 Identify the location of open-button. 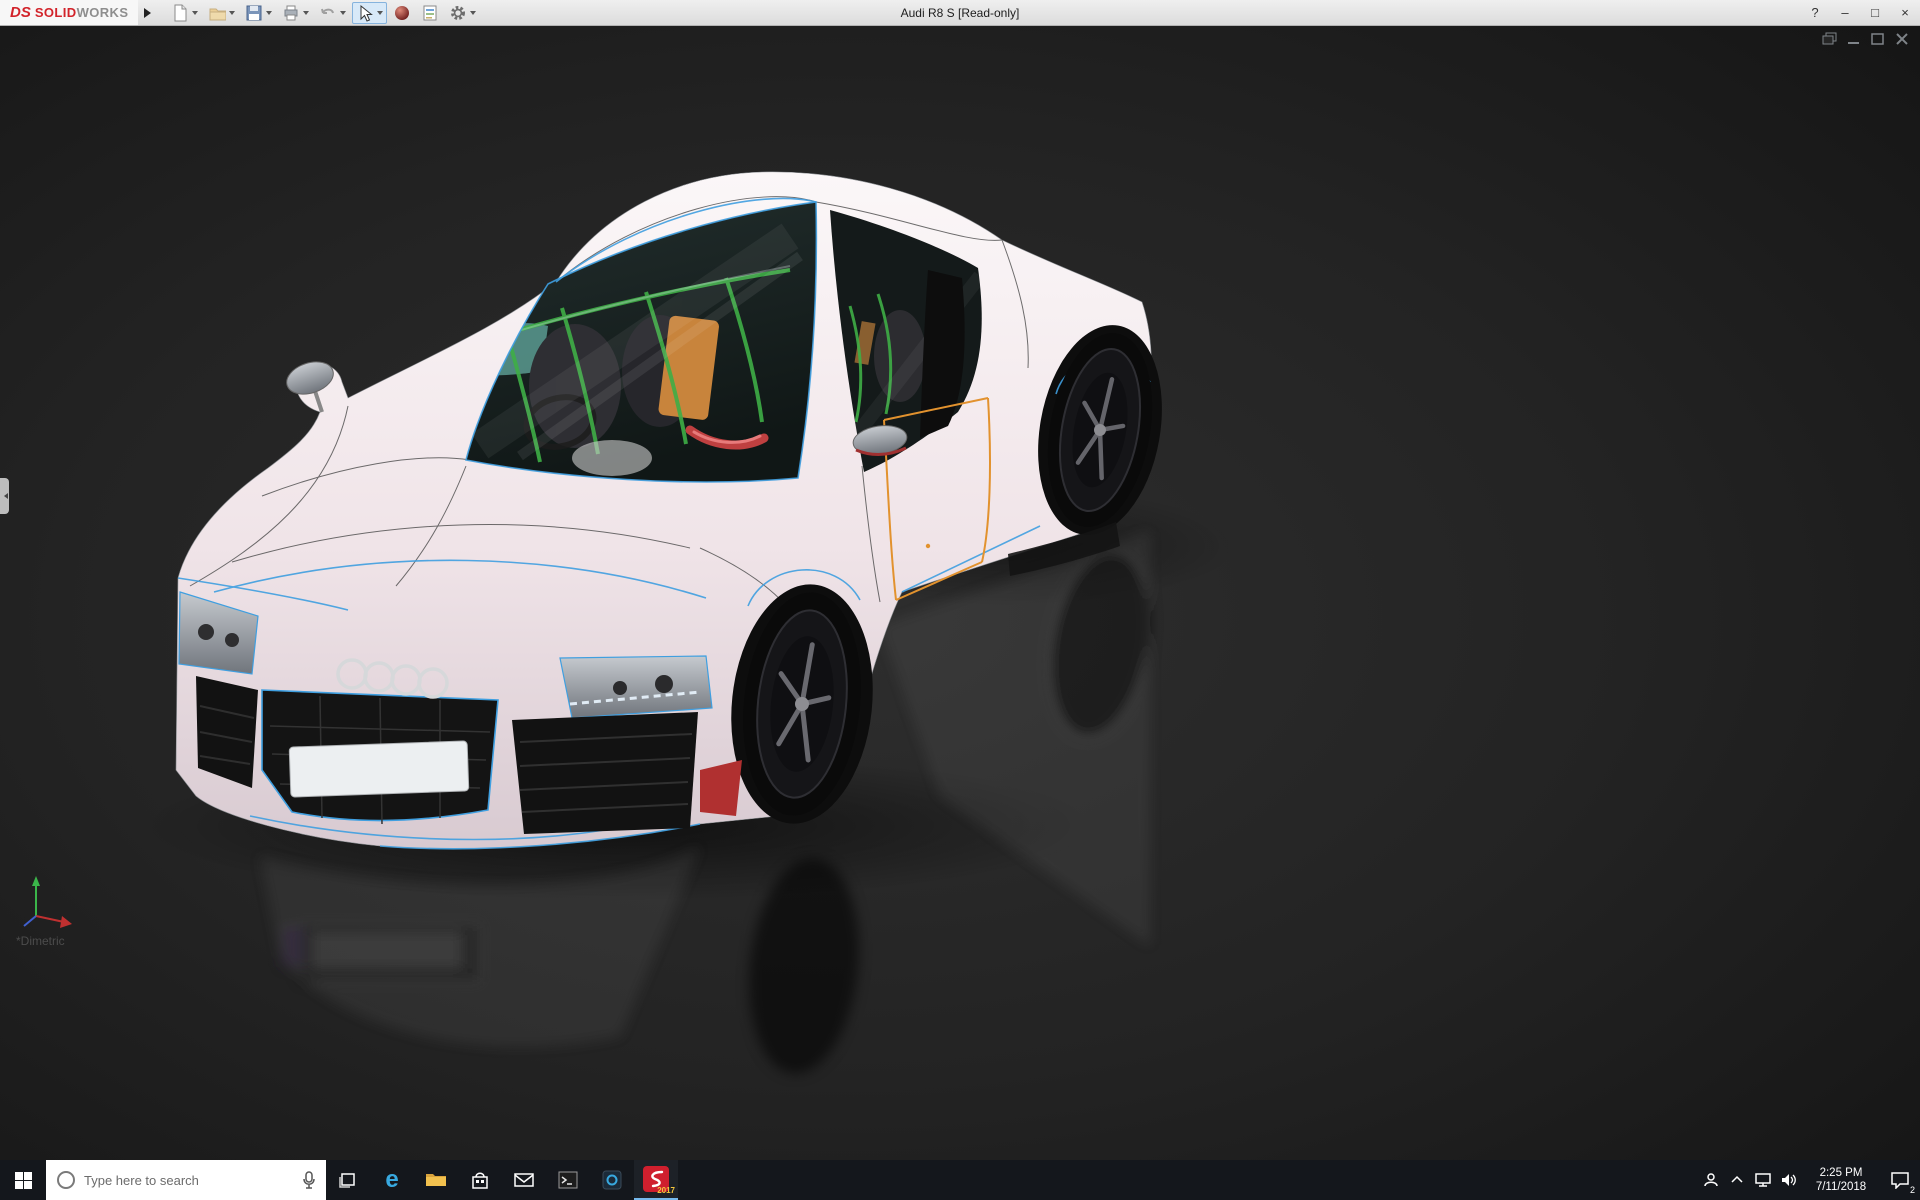
(221, 13).